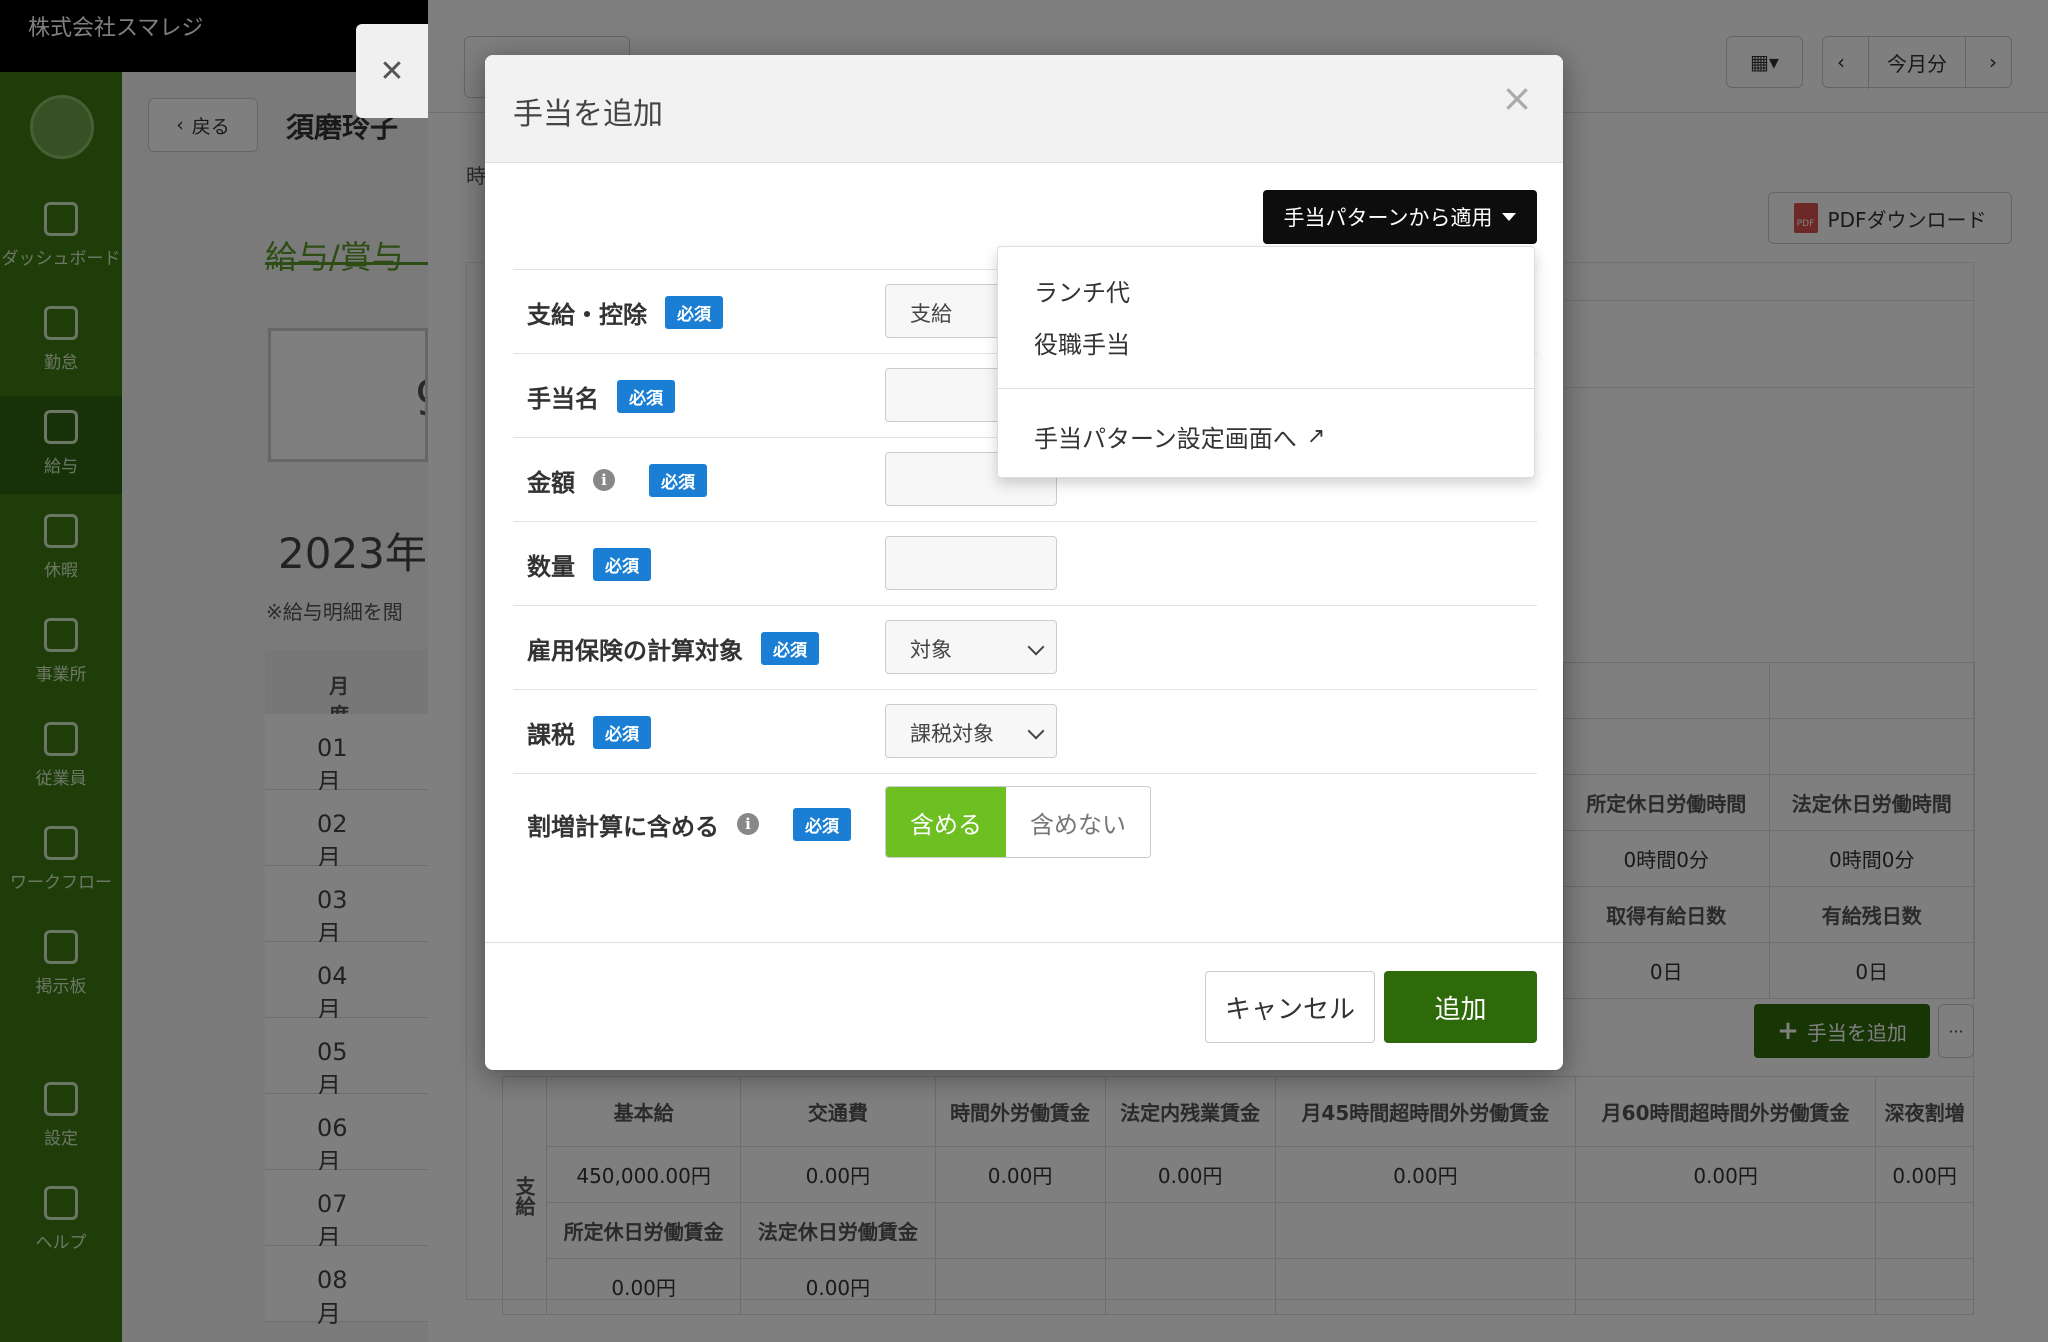  Describe the element at coordinates (623, 826) in the screenshot. I see `field-label: 割増計算に含める` at that location.